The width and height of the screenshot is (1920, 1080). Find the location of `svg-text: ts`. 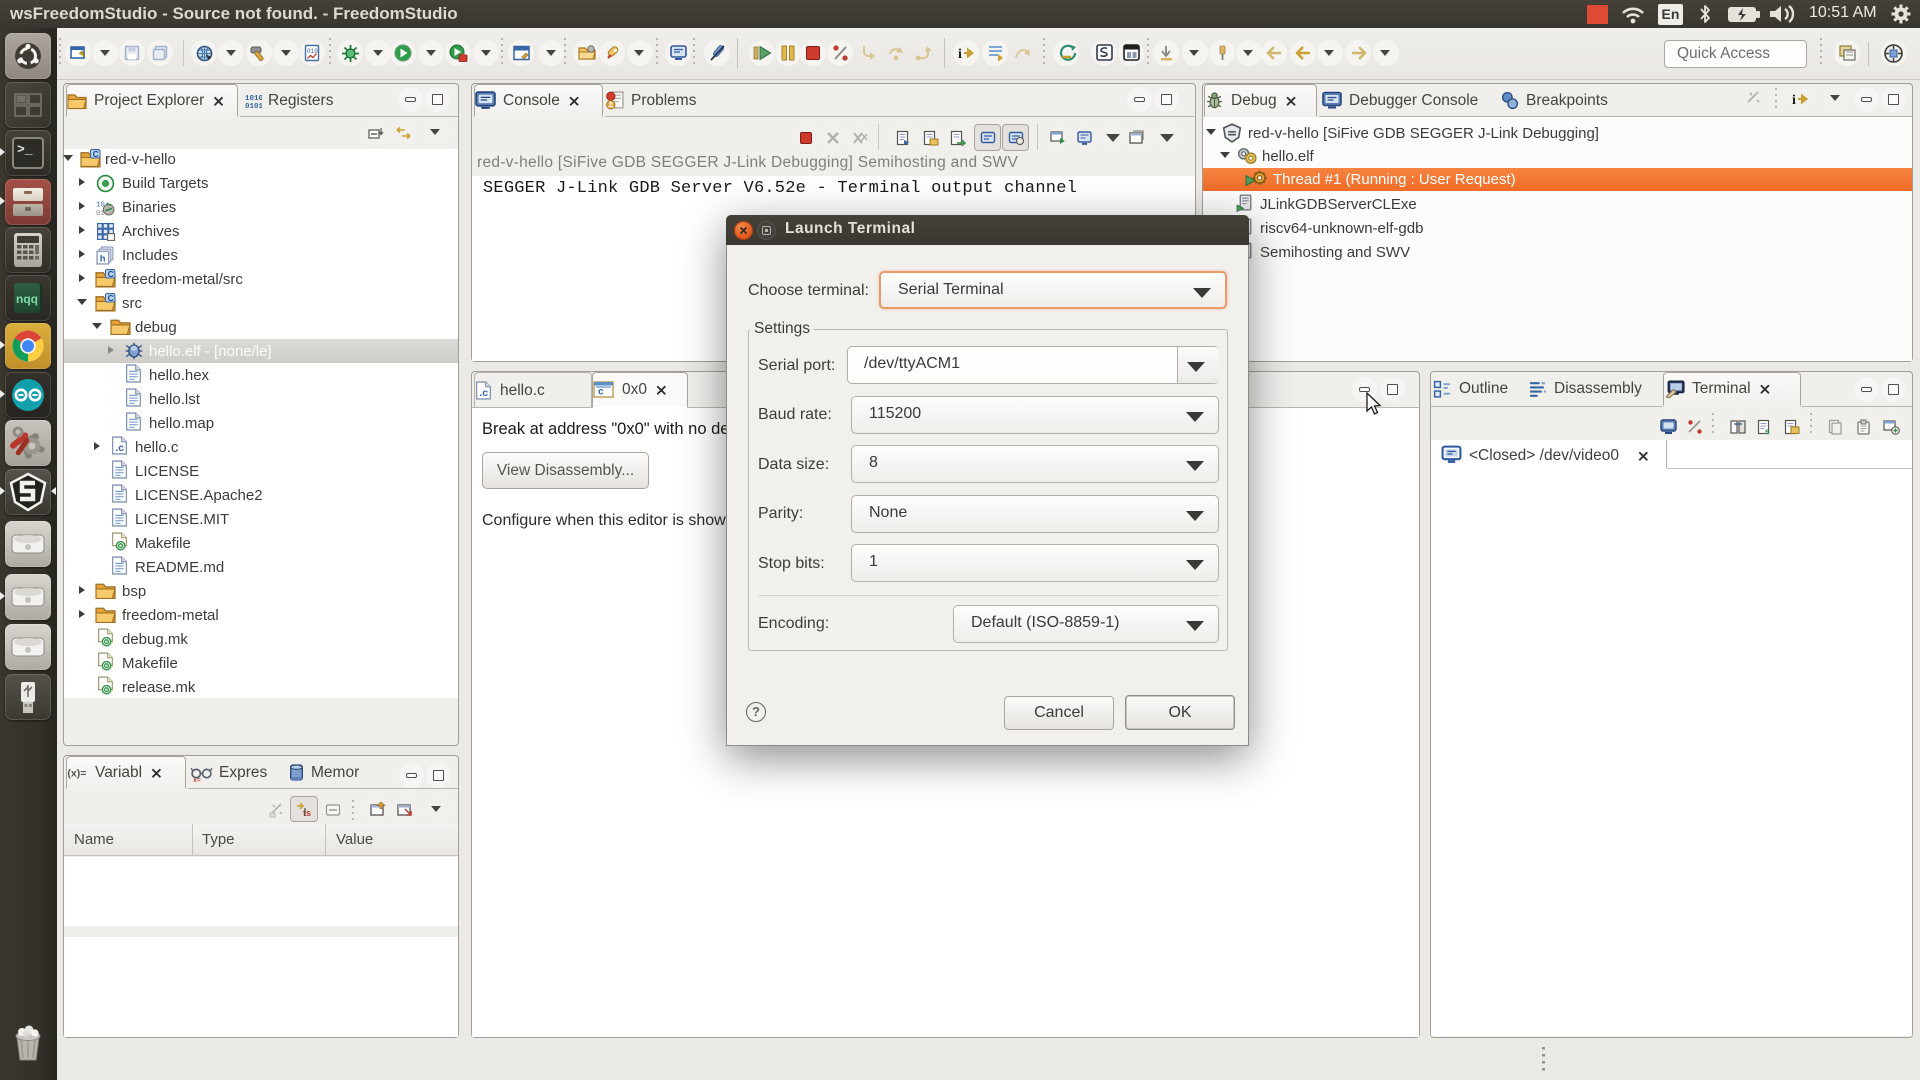

svg-text: ts is located at coordinates (307, 813).